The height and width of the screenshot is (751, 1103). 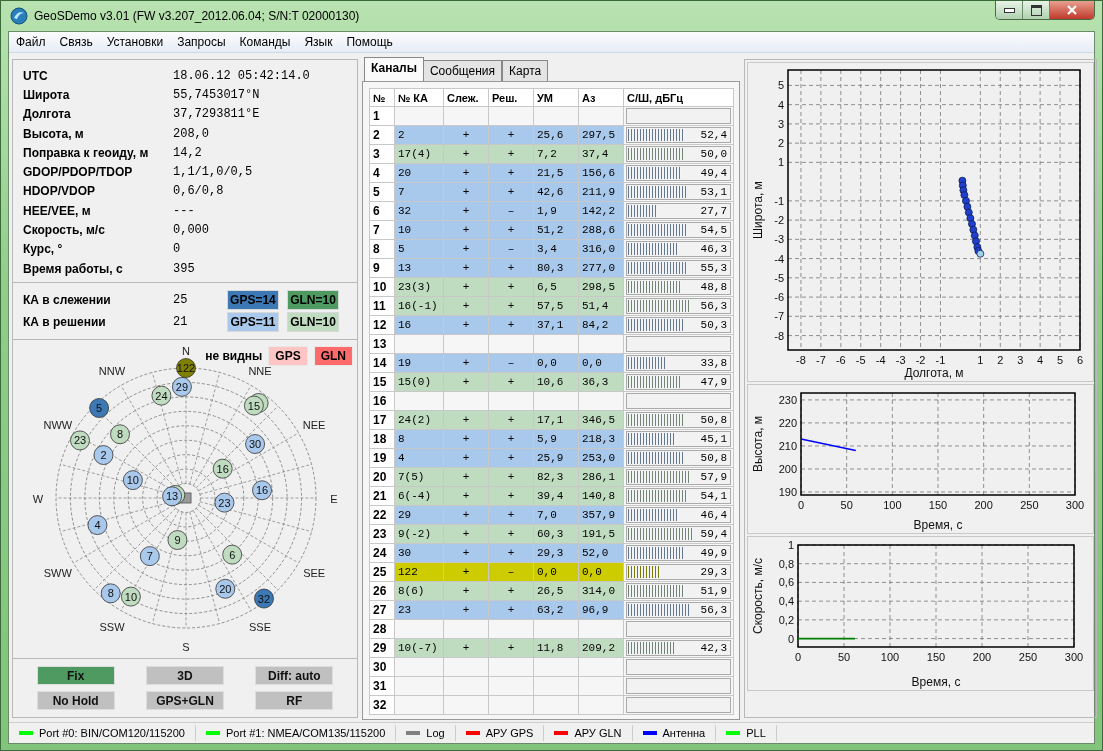 I want to click on tick-label: -3, so click(x=779, y=239).